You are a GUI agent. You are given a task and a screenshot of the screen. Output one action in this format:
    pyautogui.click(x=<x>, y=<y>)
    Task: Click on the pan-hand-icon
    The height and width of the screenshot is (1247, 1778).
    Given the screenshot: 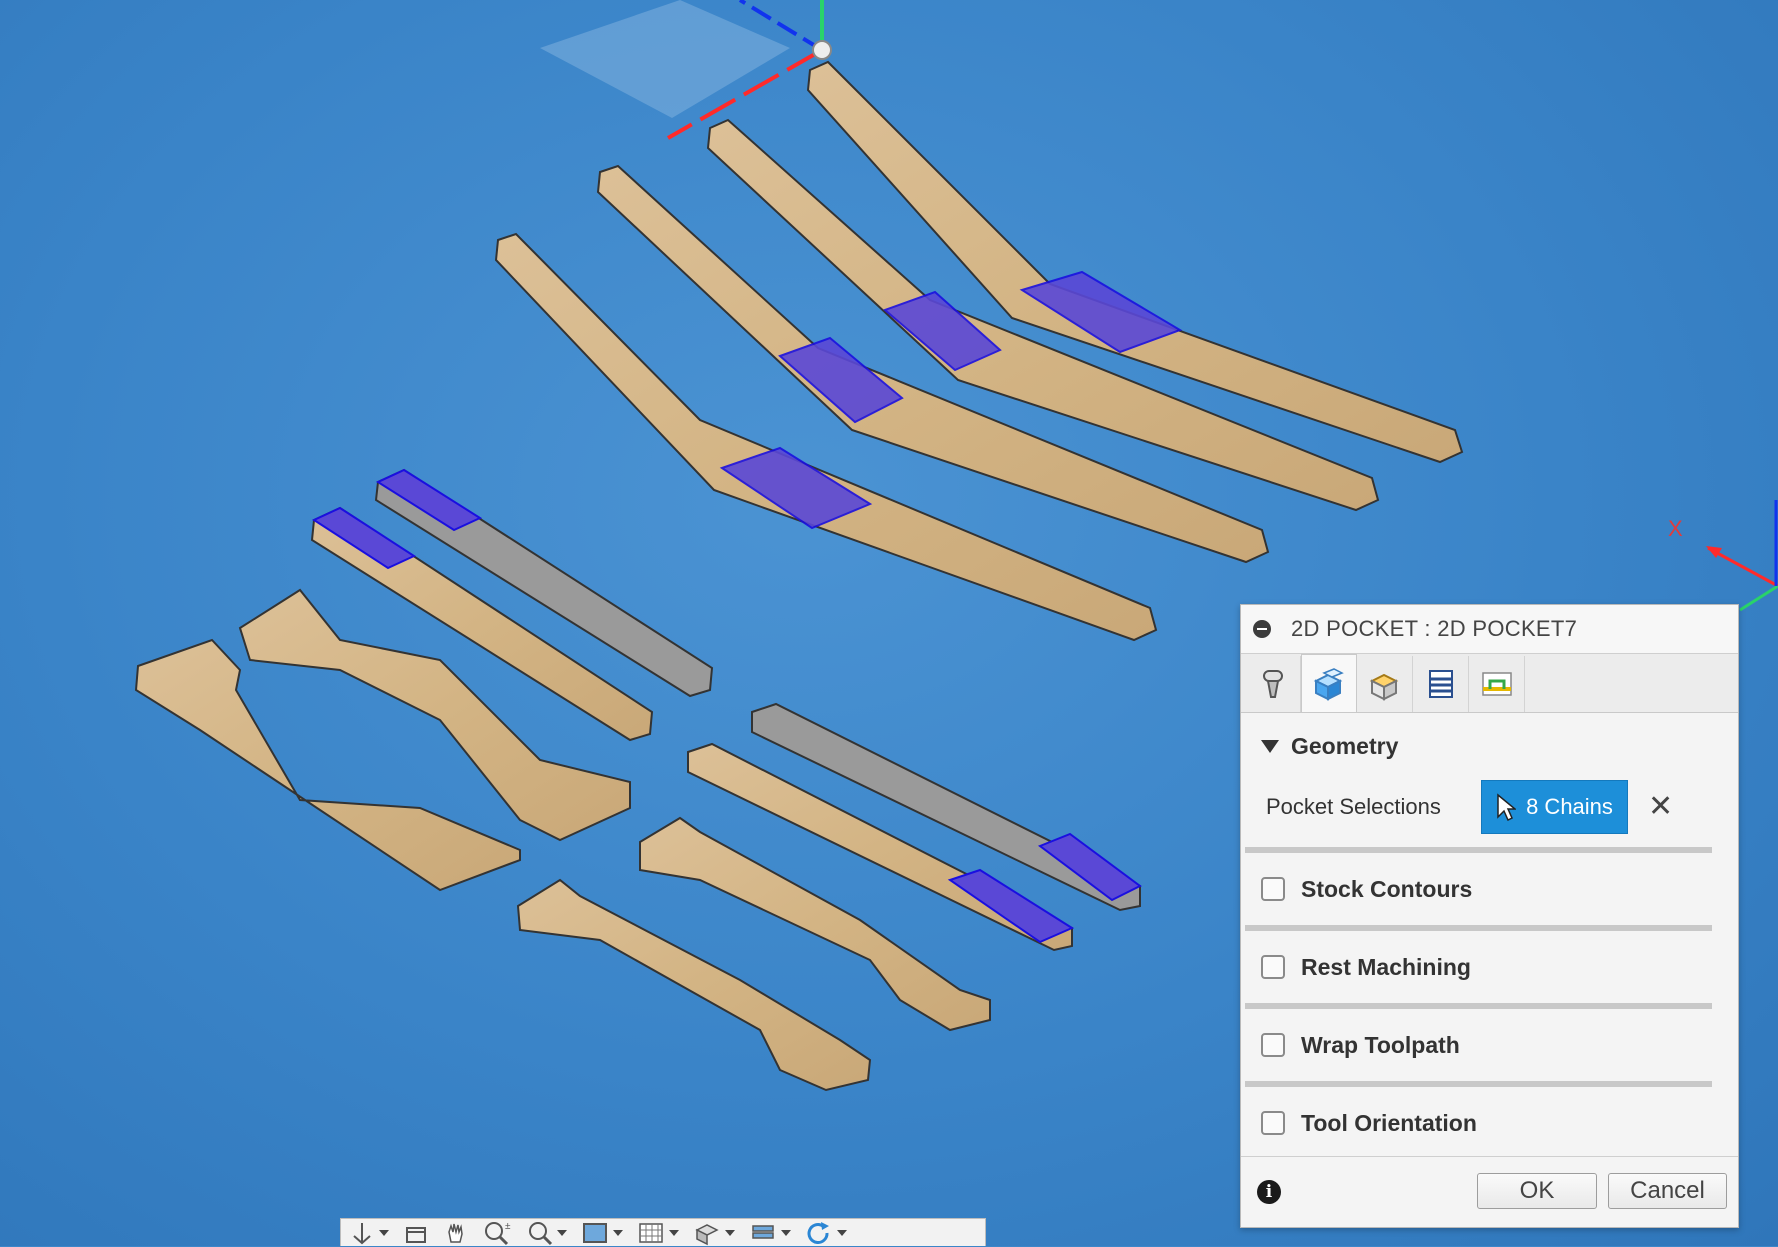 What is the action you would take?
    pyautogui.click(x=455, y=1233)
    